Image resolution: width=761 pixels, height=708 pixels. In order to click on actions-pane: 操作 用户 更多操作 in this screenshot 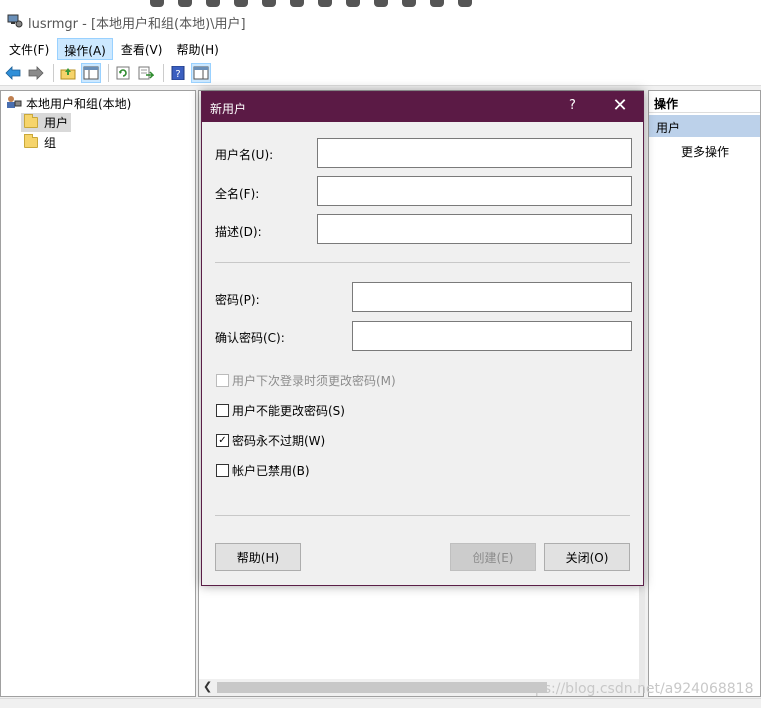, I will do `click(704, 393)`.